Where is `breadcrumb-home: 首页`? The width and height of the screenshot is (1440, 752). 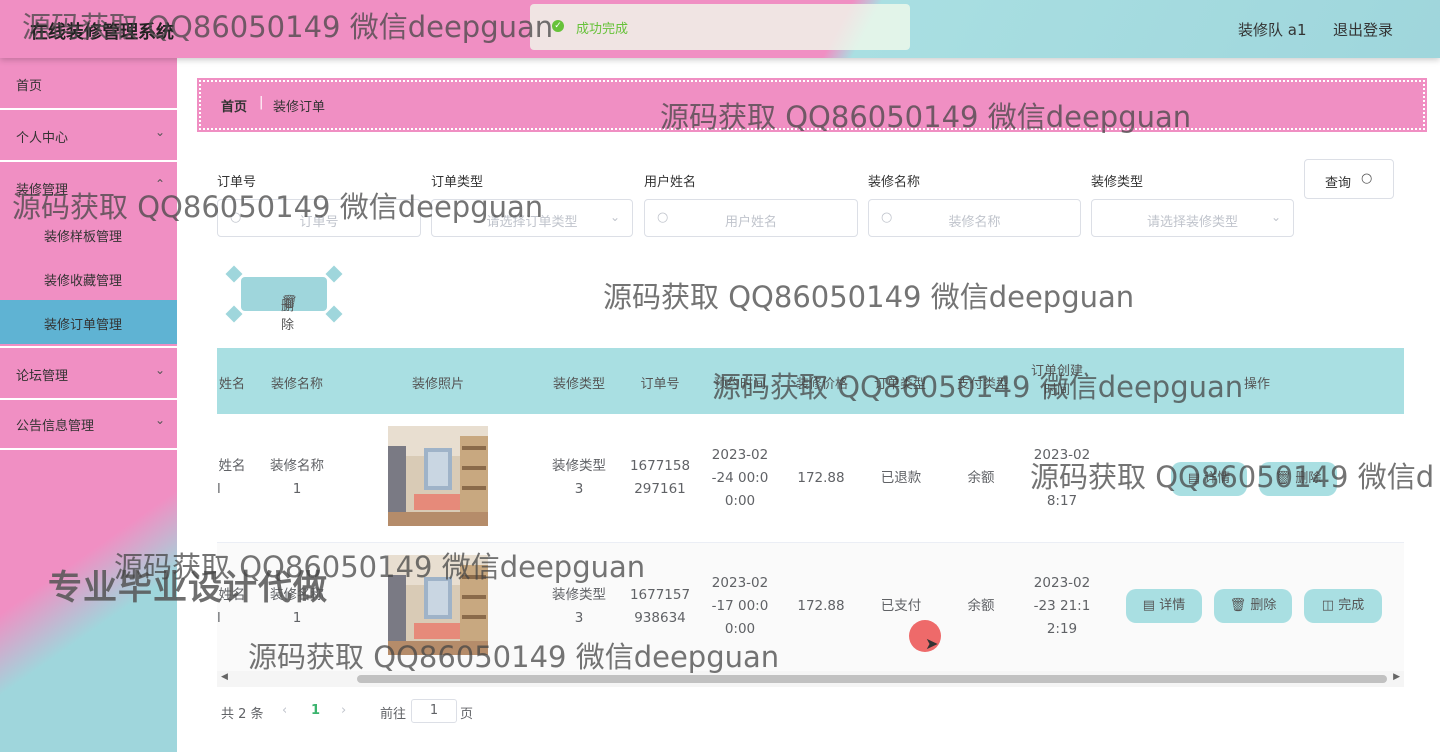 breadcrumb-home: 首页 is located at coordinates (234, 105).